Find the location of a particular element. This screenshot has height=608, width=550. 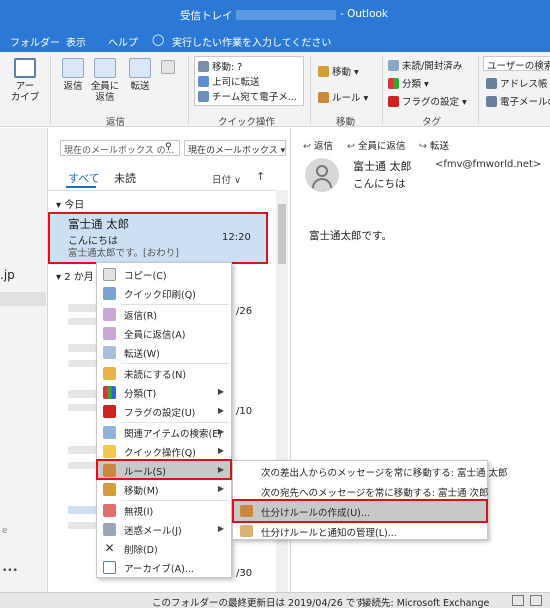

reading-forward-button: ↪ 転送 is located at coordinates (434, 145).